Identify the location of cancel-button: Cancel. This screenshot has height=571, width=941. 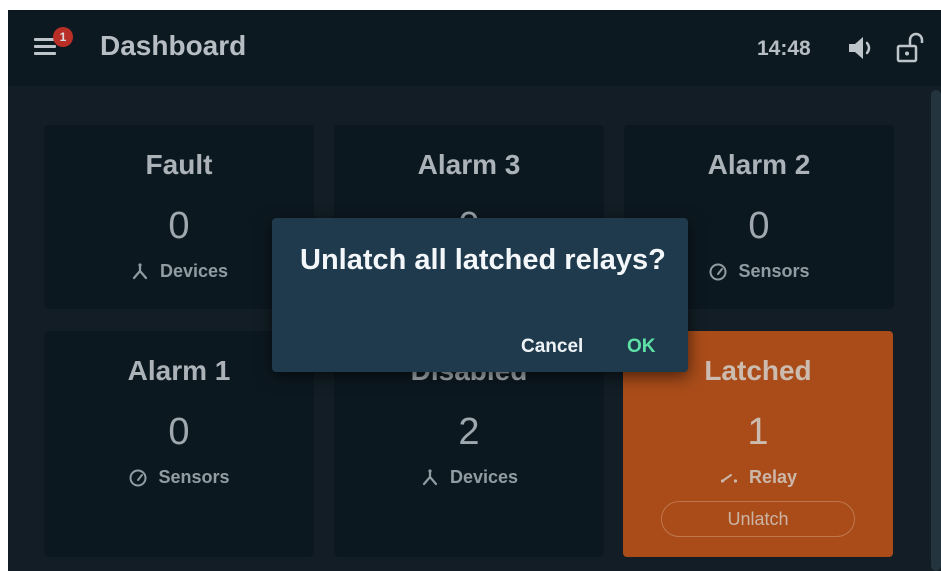
(552, 347).